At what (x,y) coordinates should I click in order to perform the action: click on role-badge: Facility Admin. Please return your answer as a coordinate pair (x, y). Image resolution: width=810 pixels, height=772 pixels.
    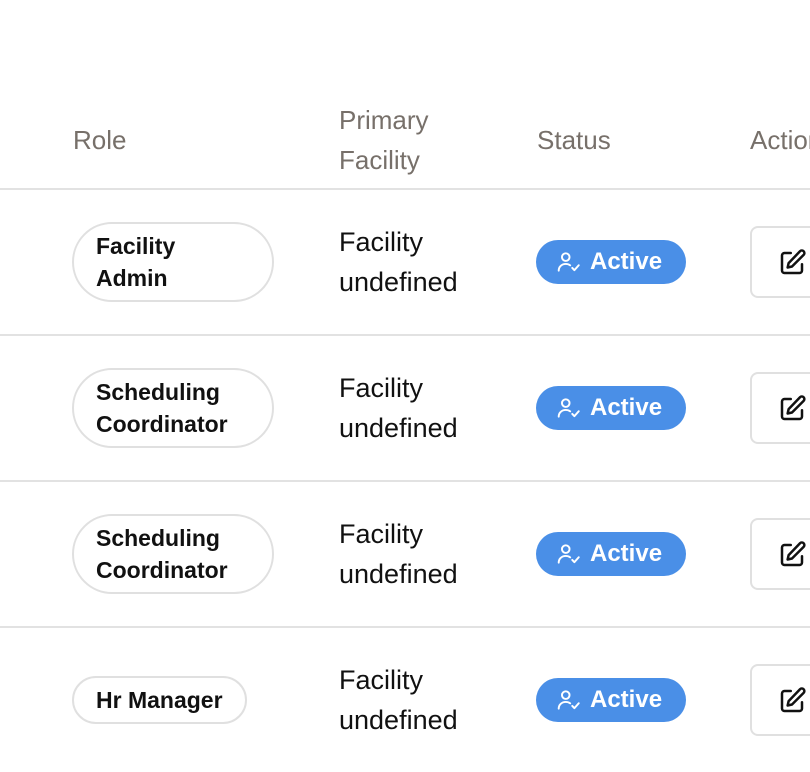
    Looking at the image, I should click on (173, 262).